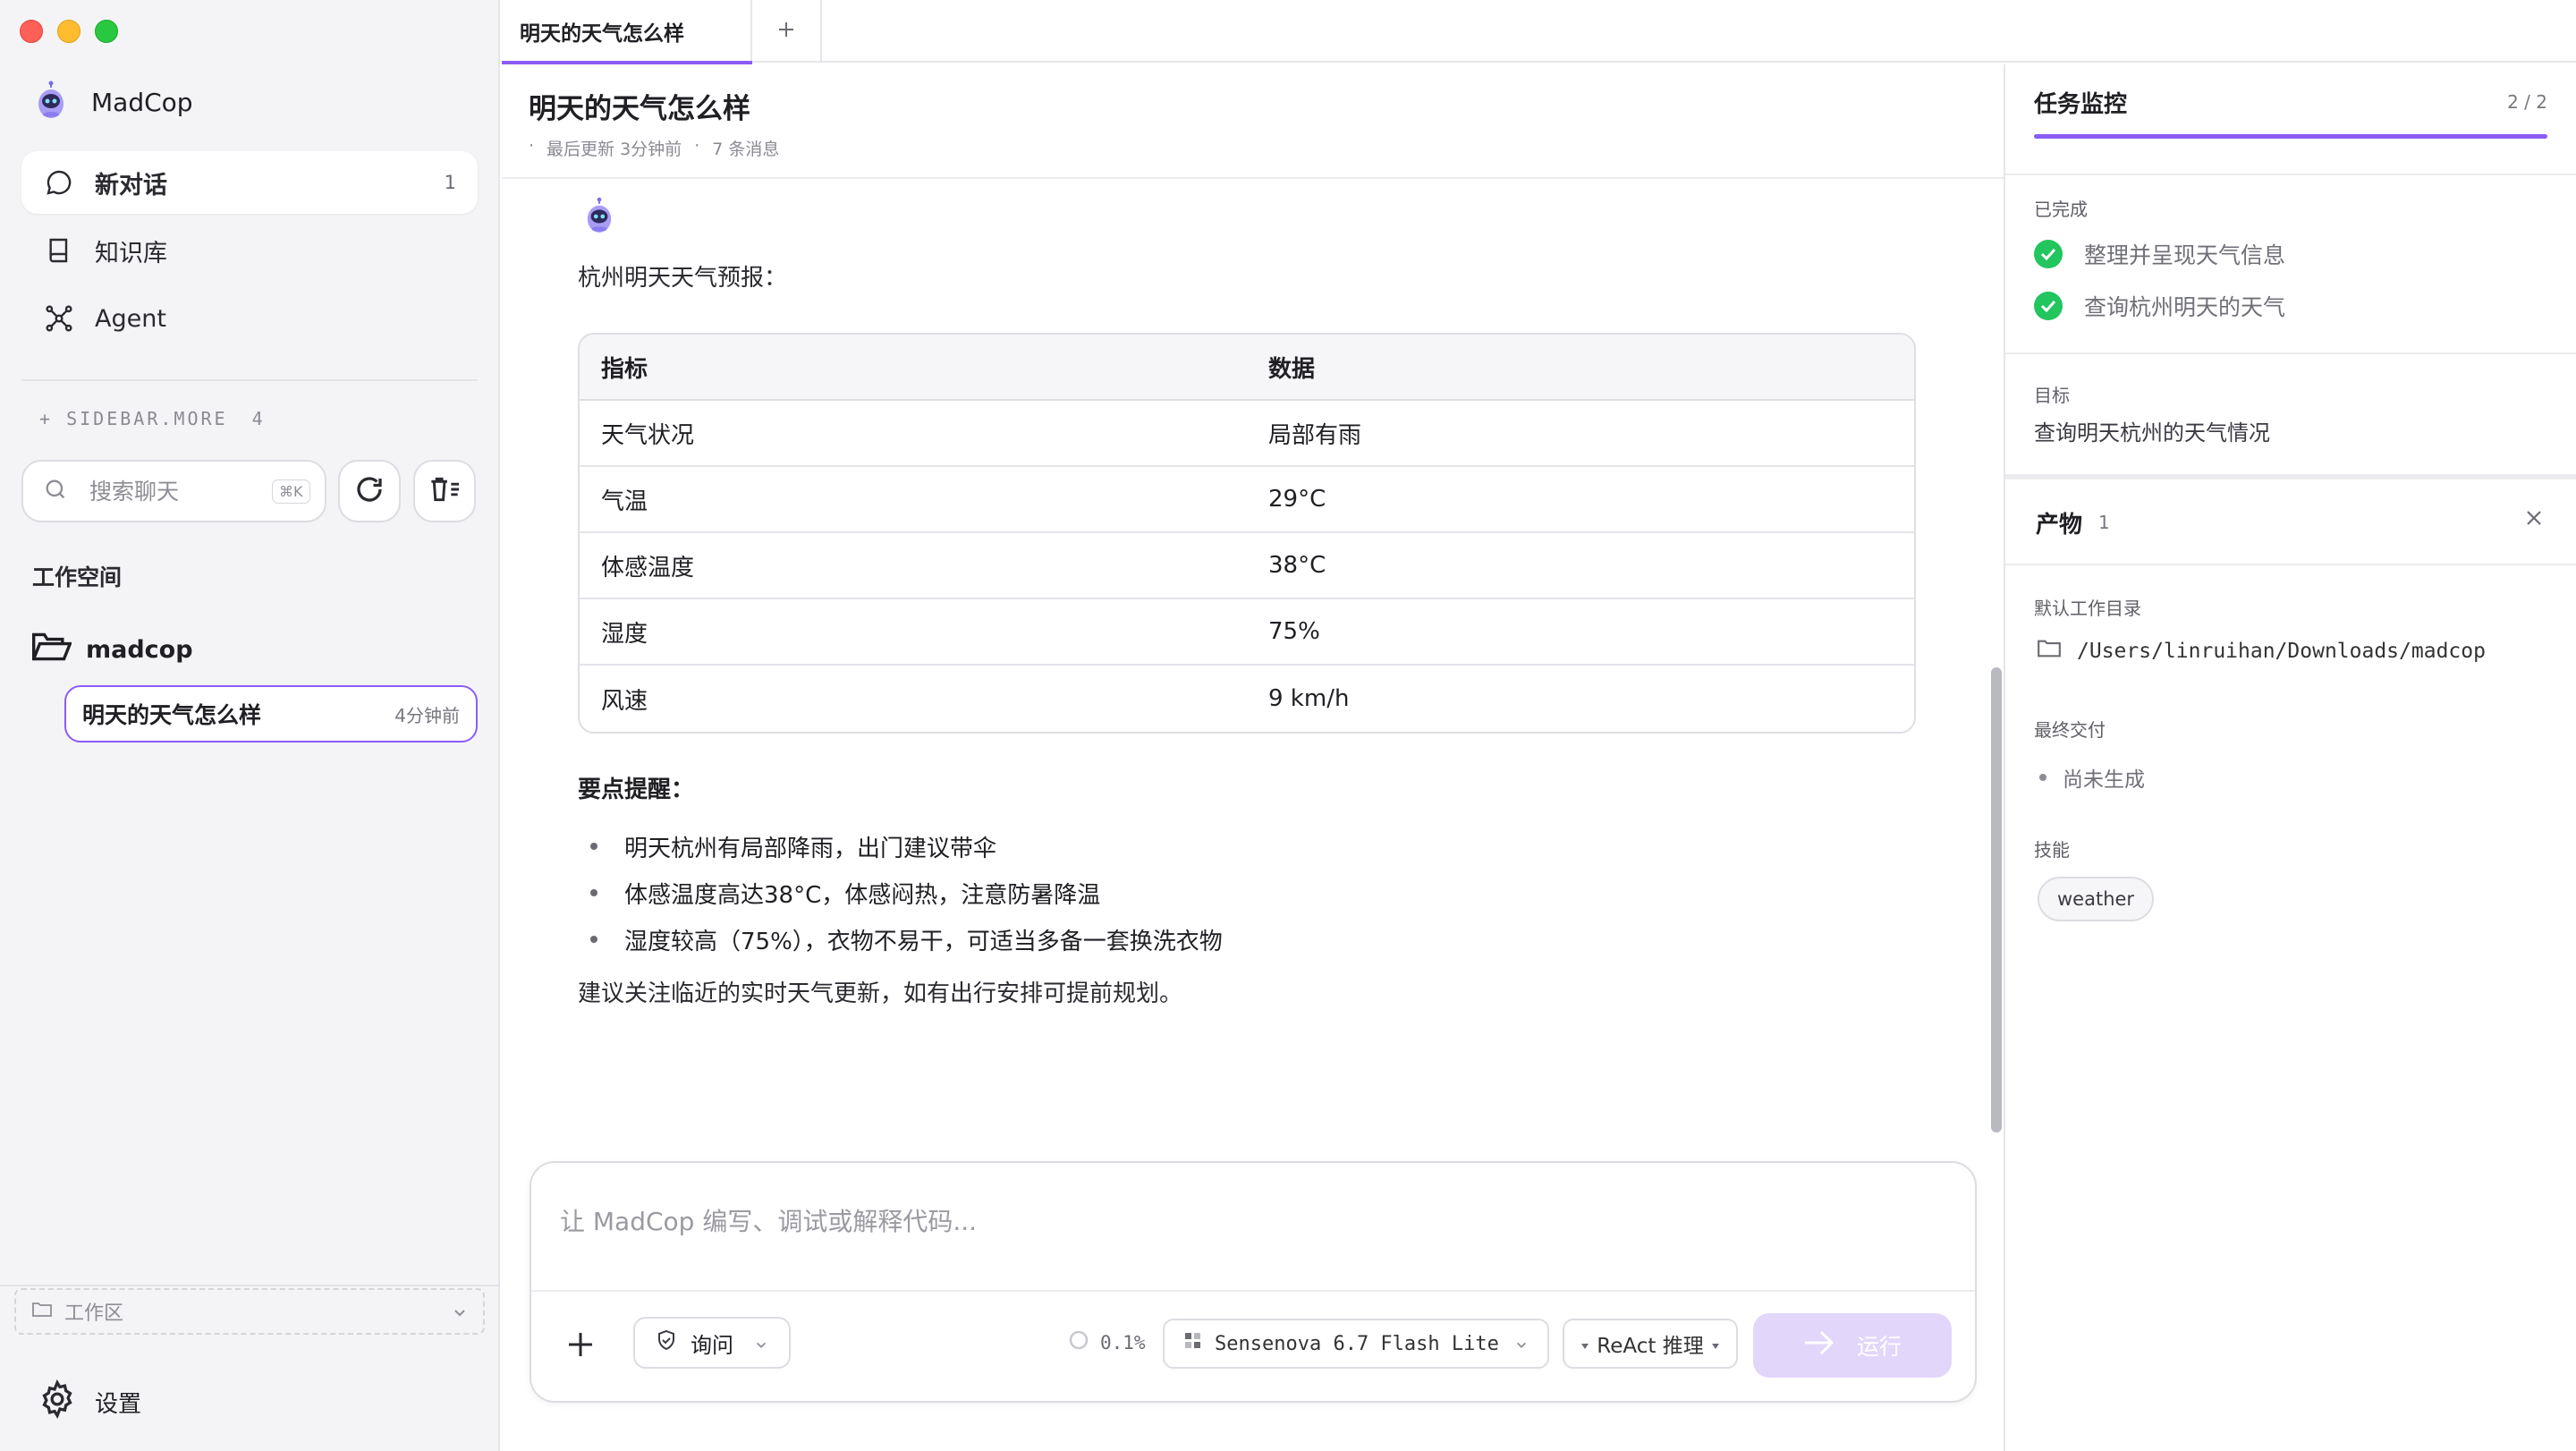 Image resolution: width=2576 pixels, height=1451 pixels. I want to click on book-icon, so click(59, 250).